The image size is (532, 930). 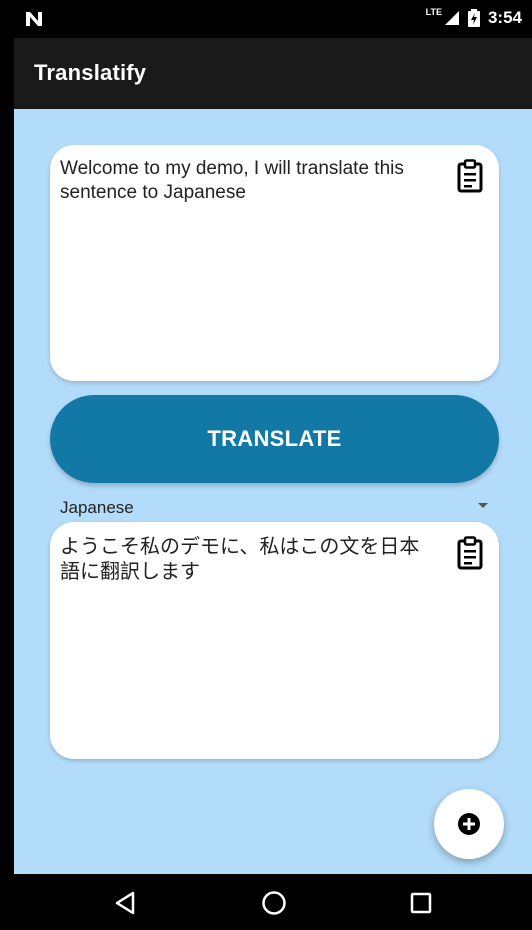 I want to click on signal-icon, so click(x=451, y=18).